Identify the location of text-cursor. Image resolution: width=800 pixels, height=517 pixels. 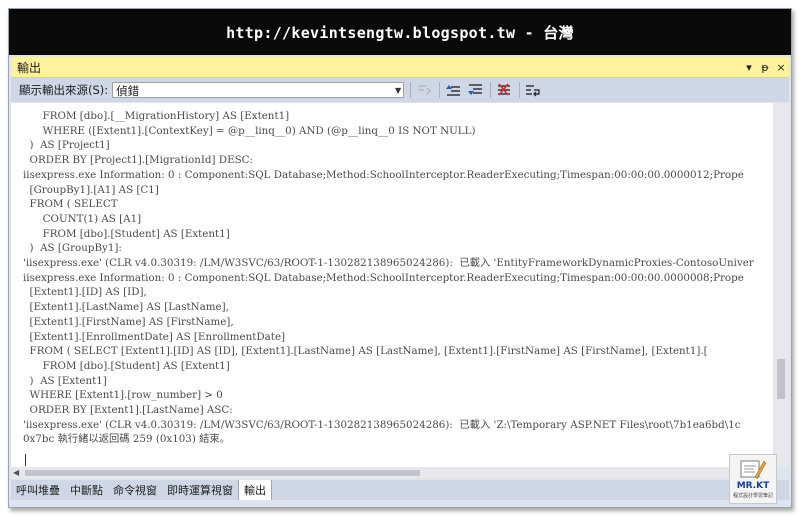
(25, 460).